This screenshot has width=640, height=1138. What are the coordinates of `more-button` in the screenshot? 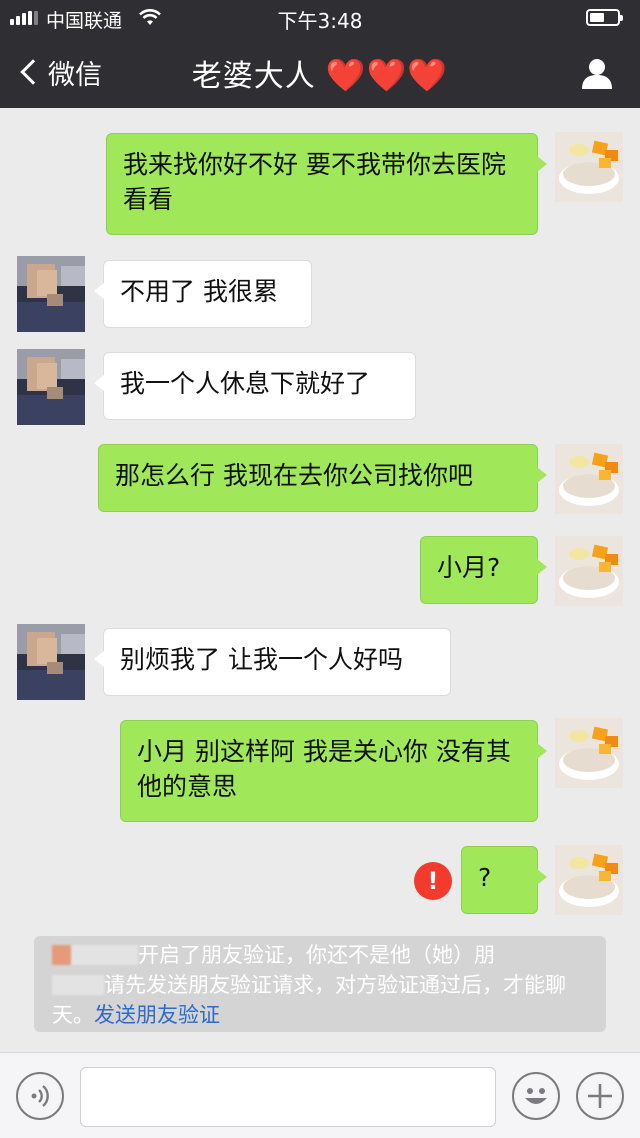 It's located at (600, 1096).